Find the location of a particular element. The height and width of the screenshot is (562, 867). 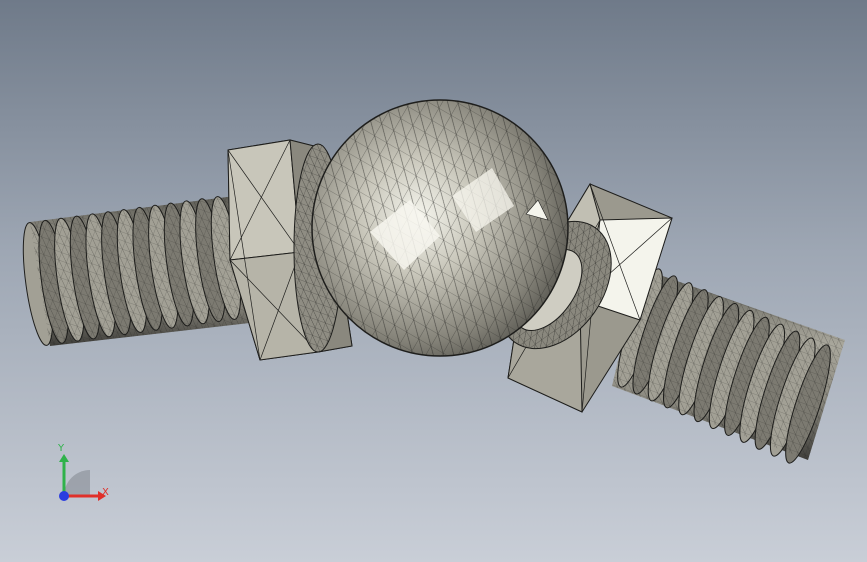

triad-graphic is located at coordinates (82, 477).